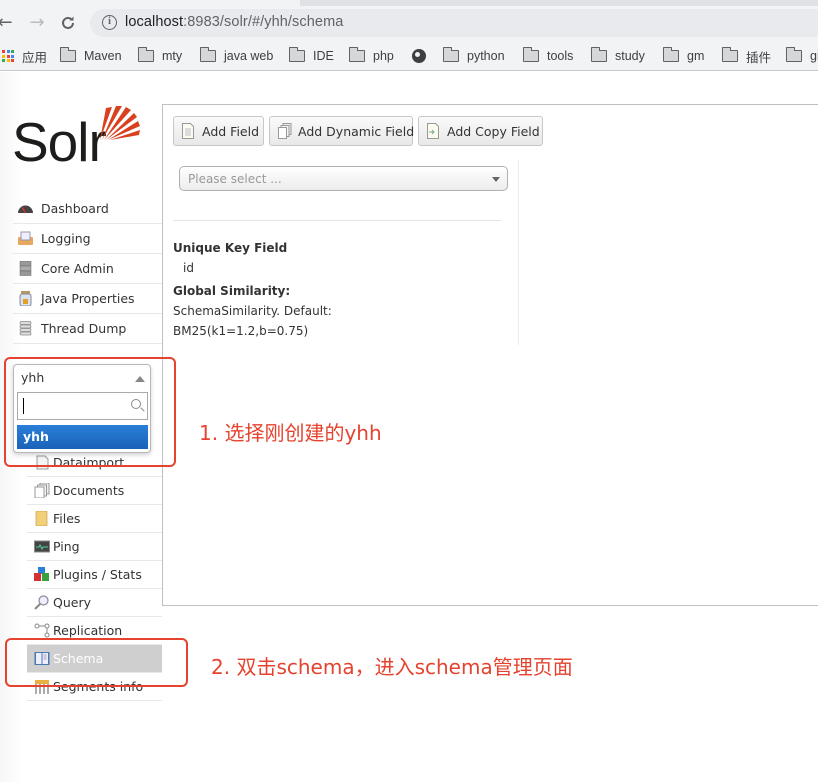  What do you see at coordinates (454, 23) in the screenshot?
I see `address-bar: i localhost:8983/solr/#/yhh/schema` at bounding box center [454, 23].